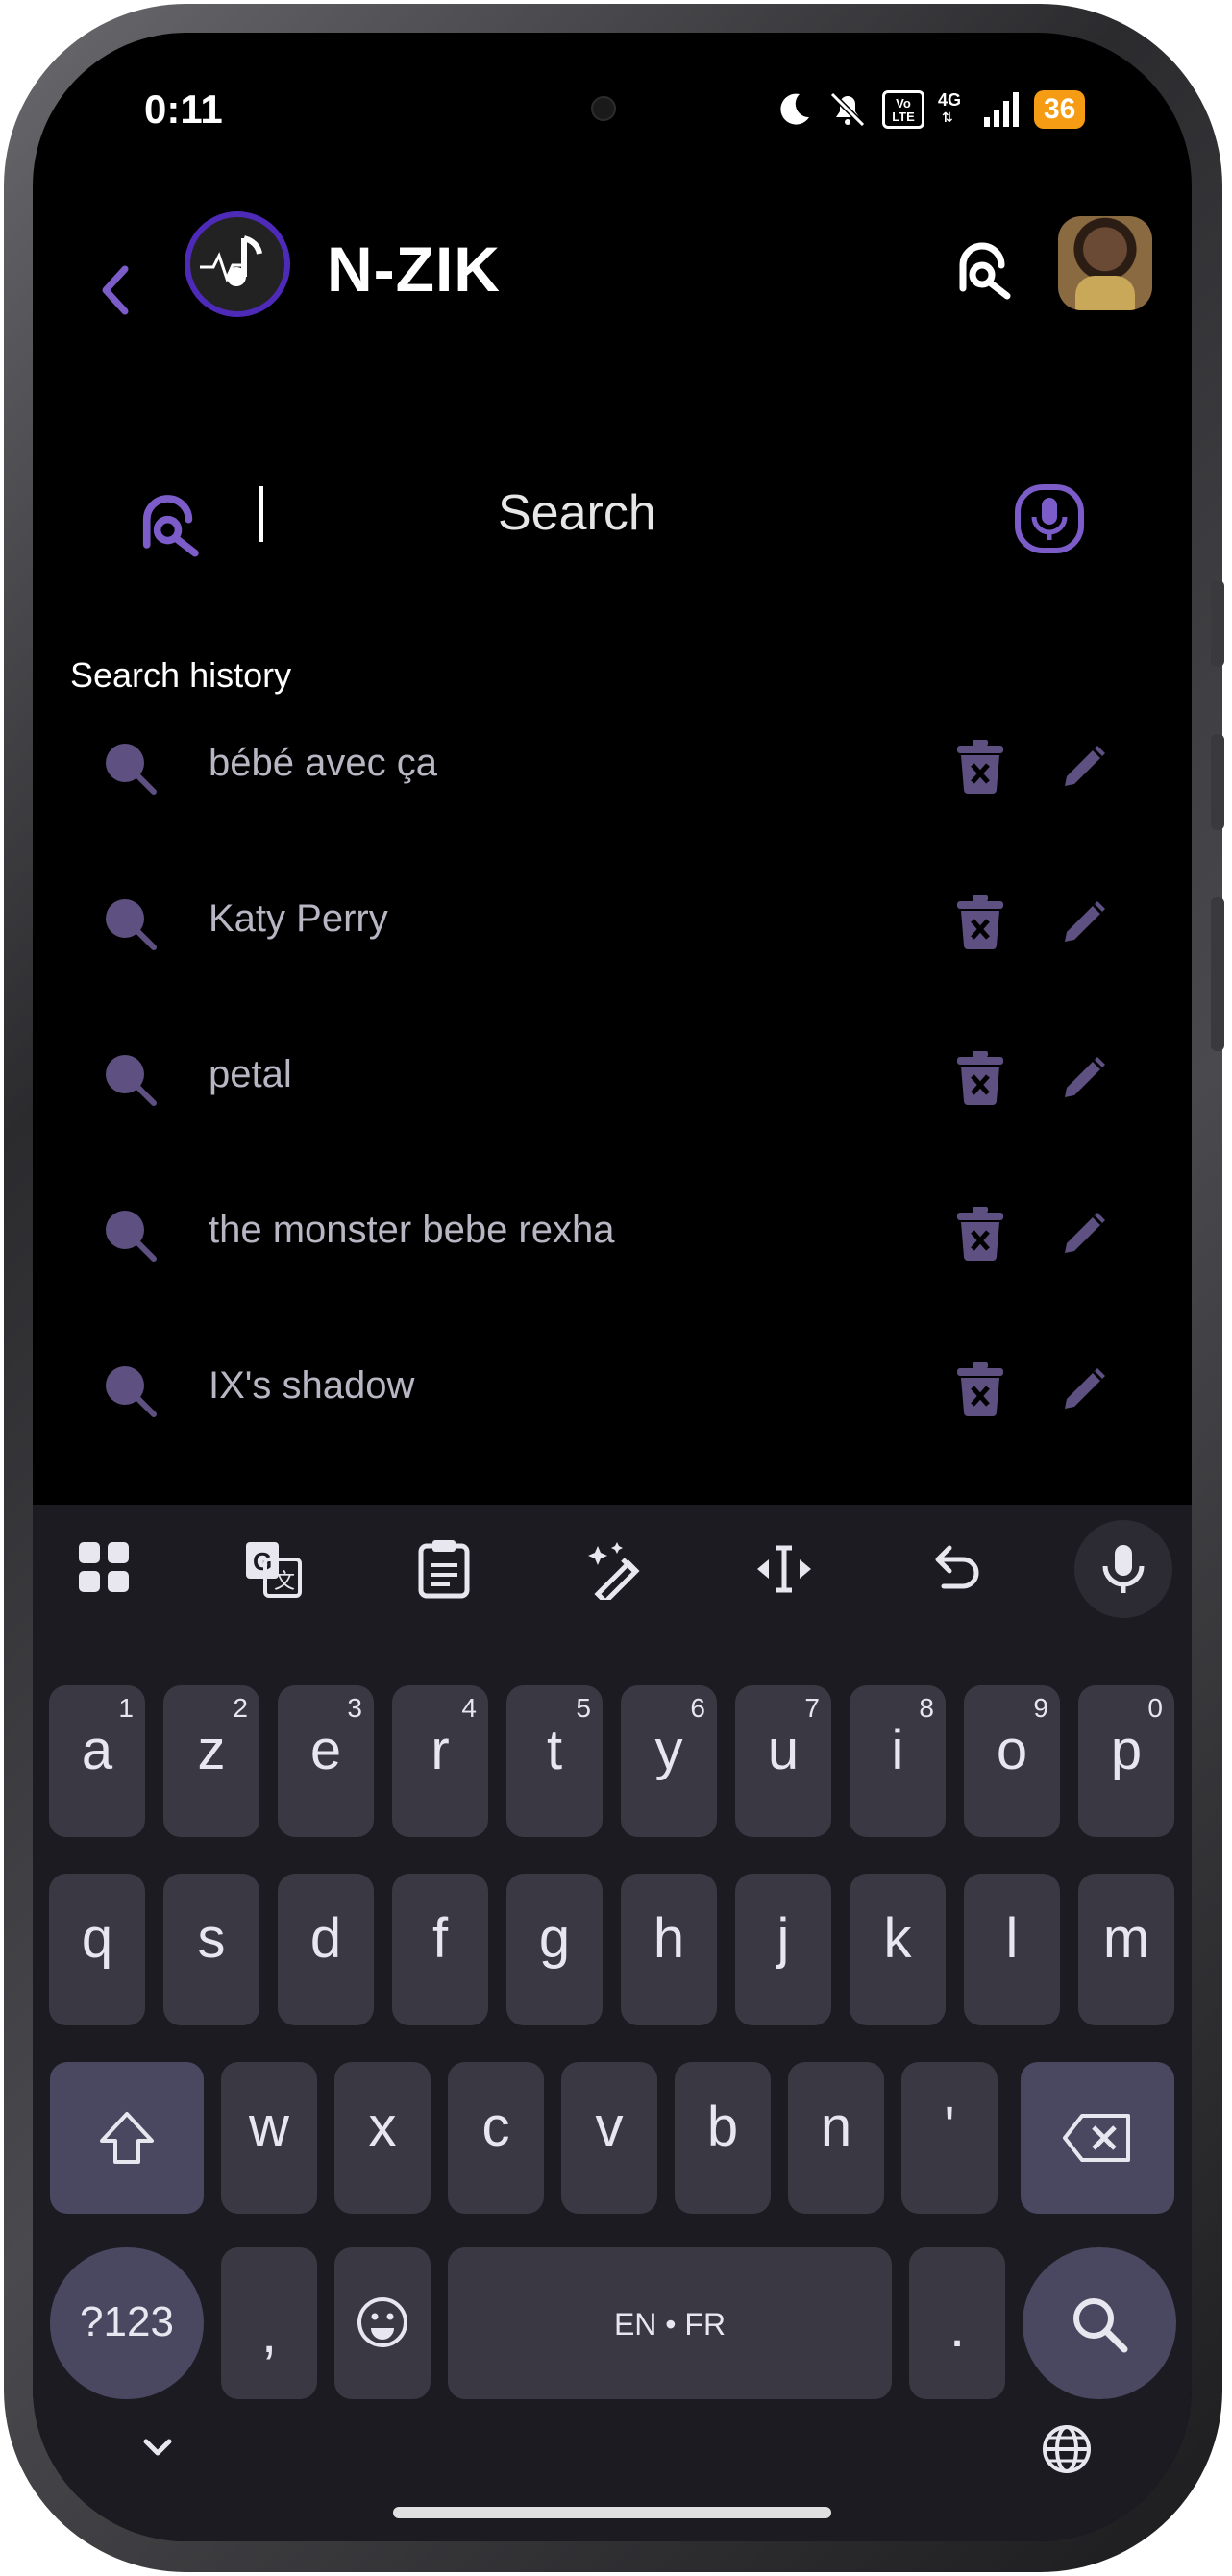  What do you see at coordinates (670, 2323) in the screenshot?
I see `space-key: EN • FR` at bounding box center [670, 2323].